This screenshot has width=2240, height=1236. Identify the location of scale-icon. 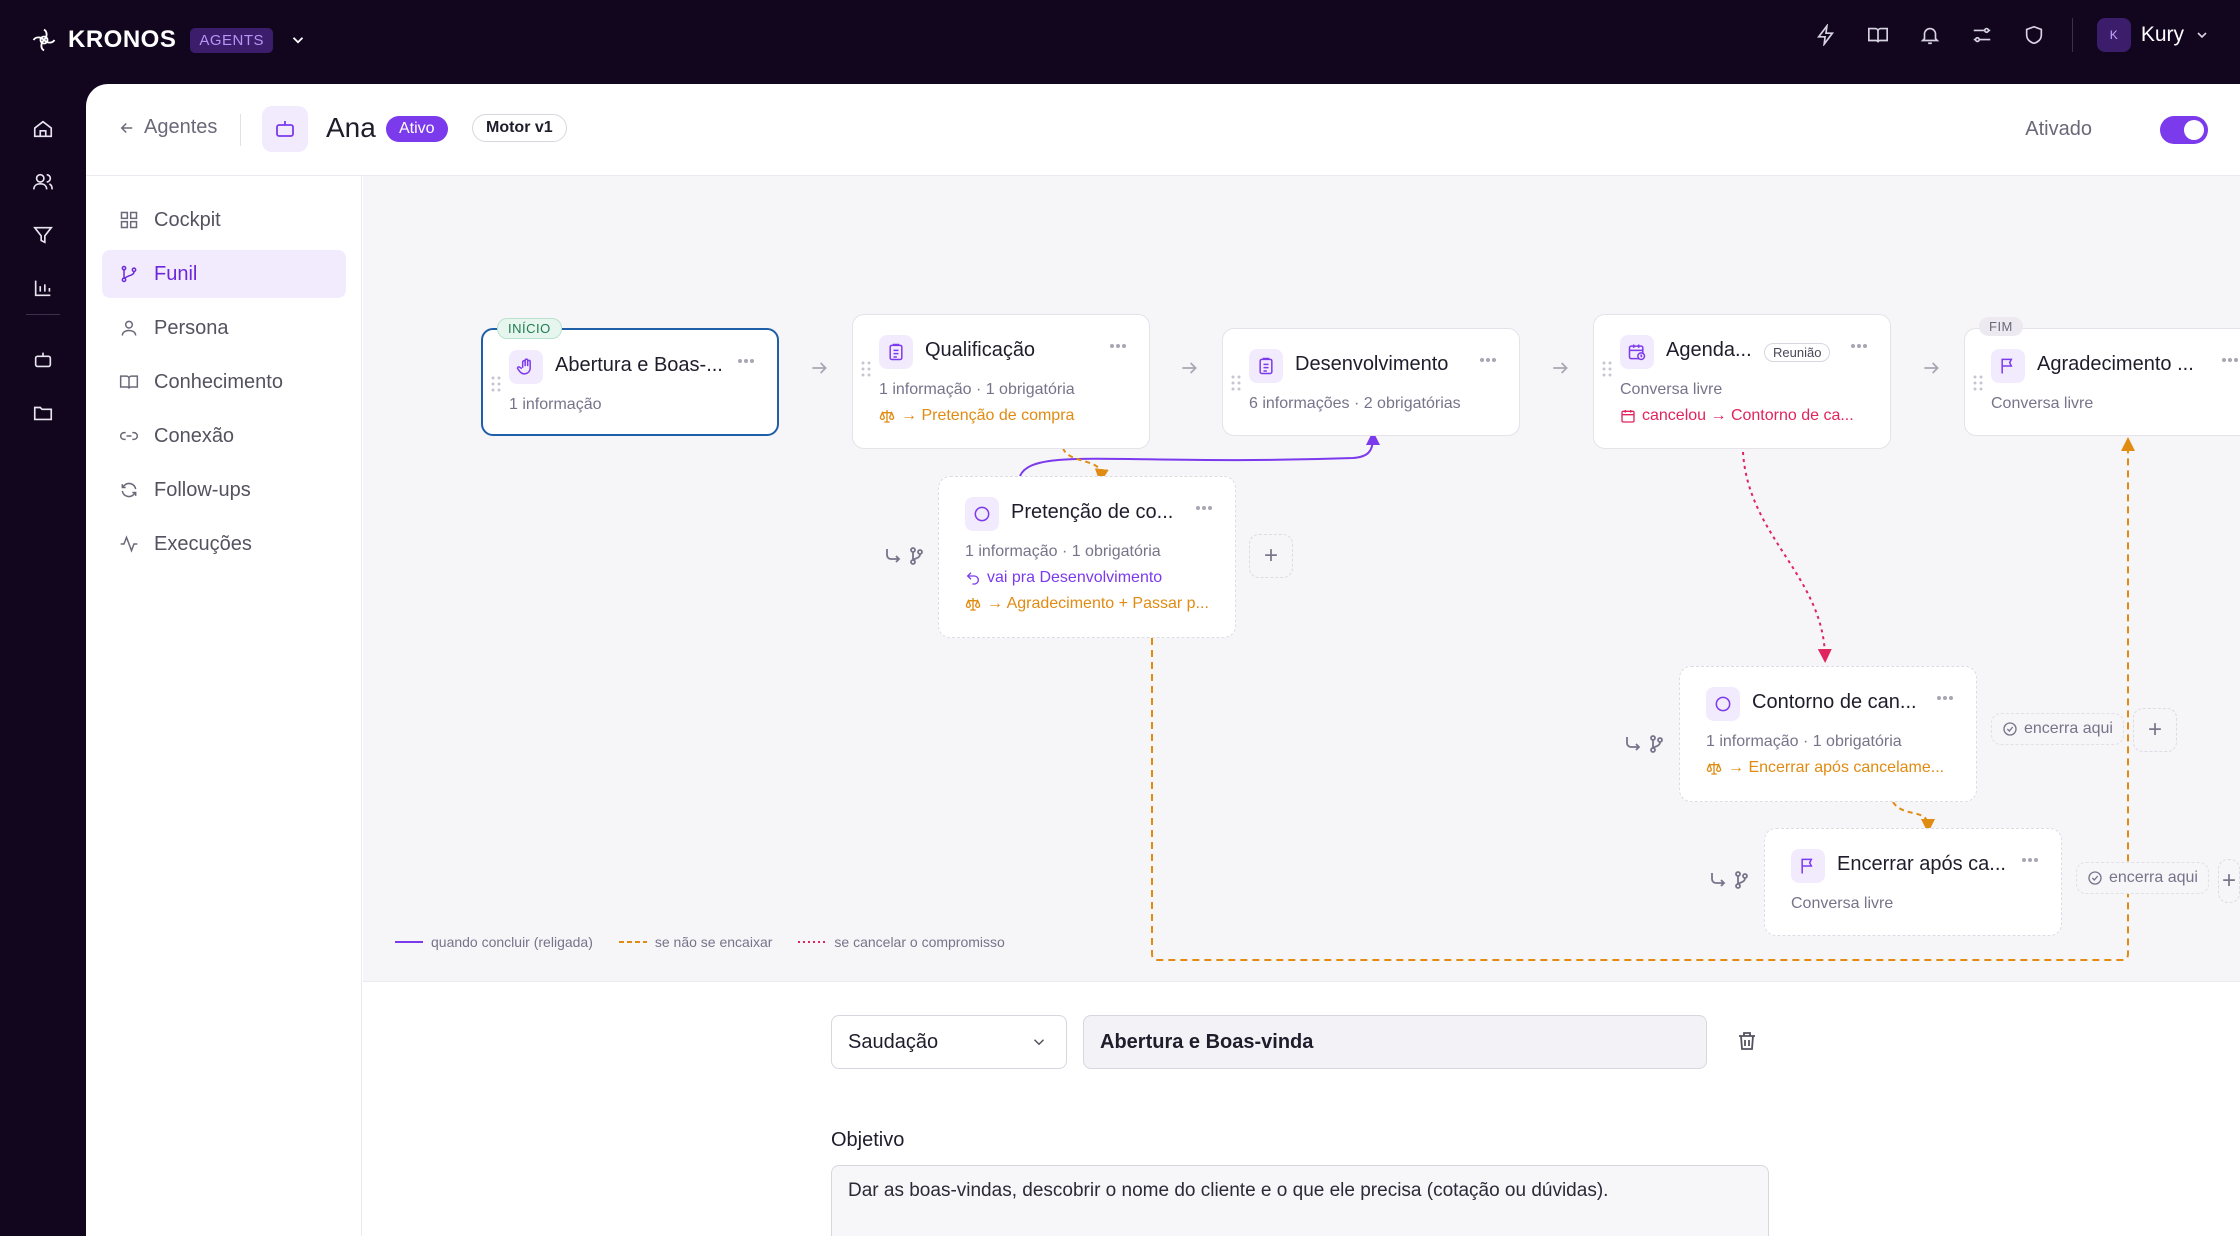
(1714, 768).